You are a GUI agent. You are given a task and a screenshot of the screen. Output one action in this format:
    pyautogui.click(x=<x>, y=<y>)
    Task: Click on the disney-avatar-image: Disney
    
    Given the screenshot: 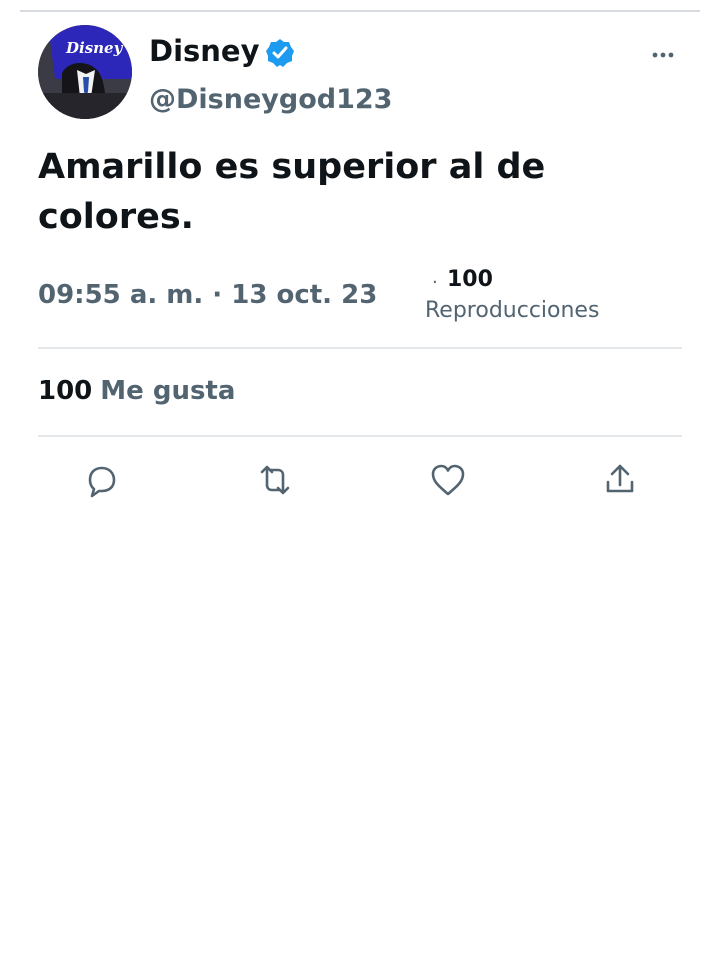 What is the action you would take?
    pyautogui.click(x=85, y=72)
    